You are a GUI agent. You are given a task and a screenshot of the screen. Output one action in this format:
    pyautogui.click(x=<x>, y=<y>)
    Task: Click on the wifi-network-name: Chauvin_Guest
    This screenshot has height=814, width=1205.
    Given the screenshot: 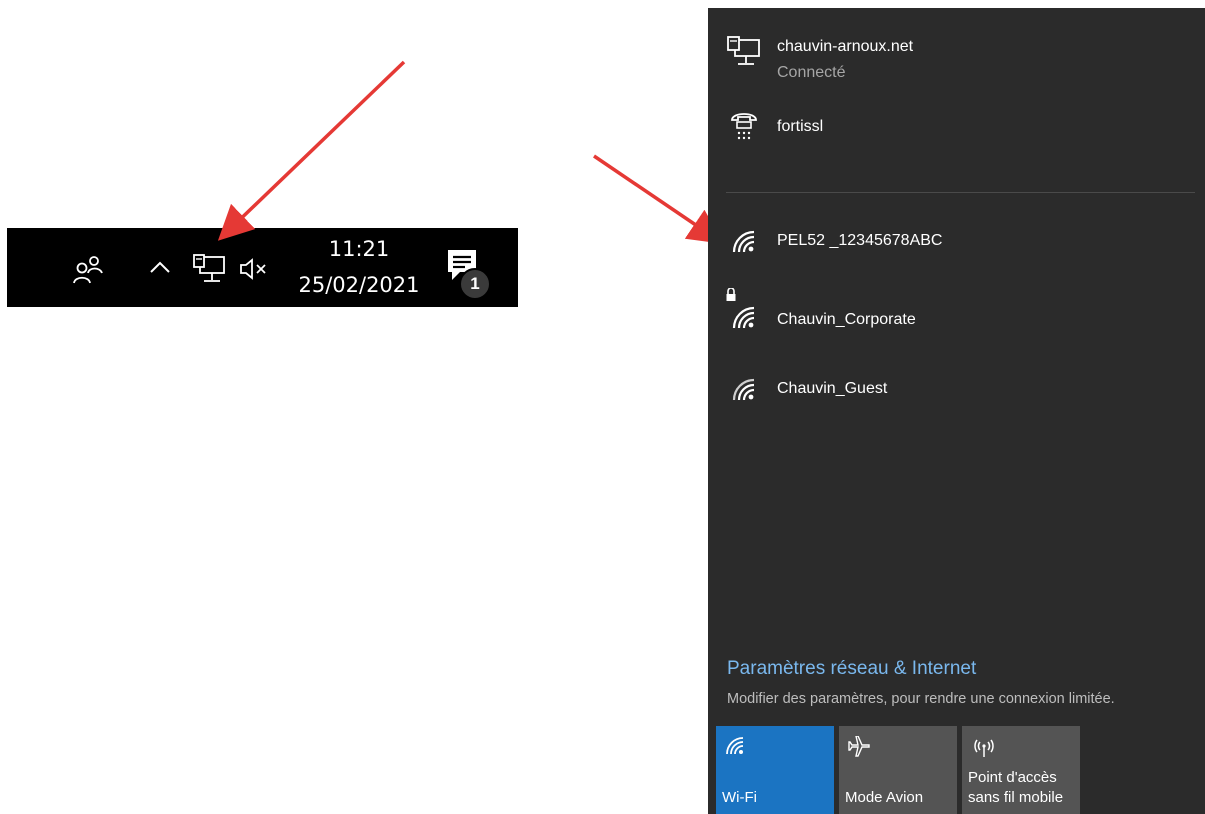 What is the action you would take?
    pyautogui.click(x=832, y=388)
    